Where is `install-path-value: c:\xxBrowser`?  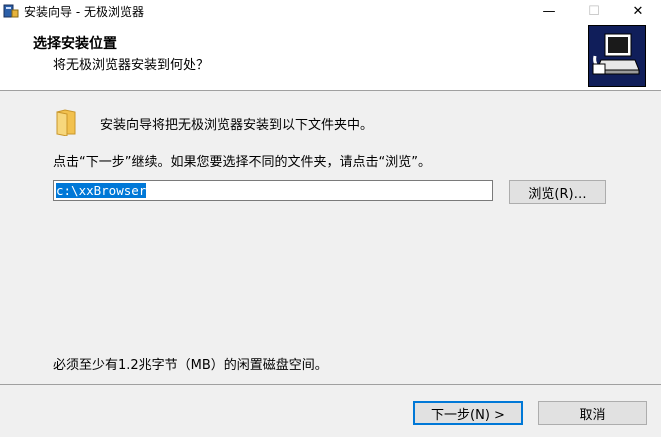 install-path-value: c:\xxBrowser is located at coordinates (101, 190).